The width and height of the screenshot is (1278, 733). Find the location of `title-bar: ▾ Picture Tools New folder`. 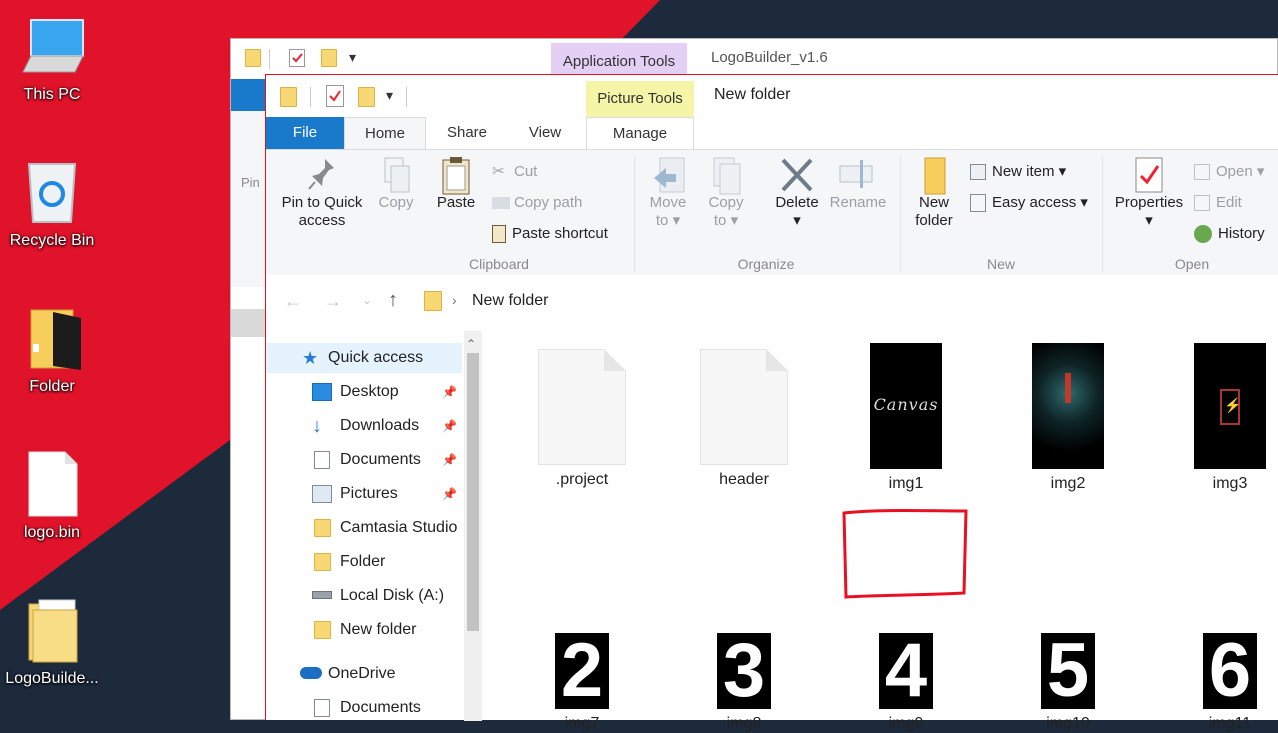

title-bar: ▾ Picture Tools New folder is located at coordinates (772, 96).